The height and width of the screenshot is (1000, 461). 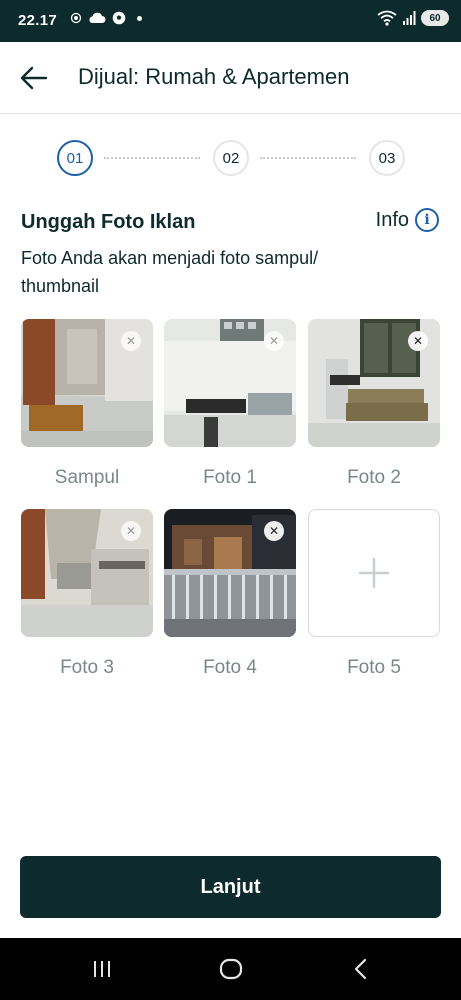 I want to click on status-icons-left, so click(x=106, y=18).